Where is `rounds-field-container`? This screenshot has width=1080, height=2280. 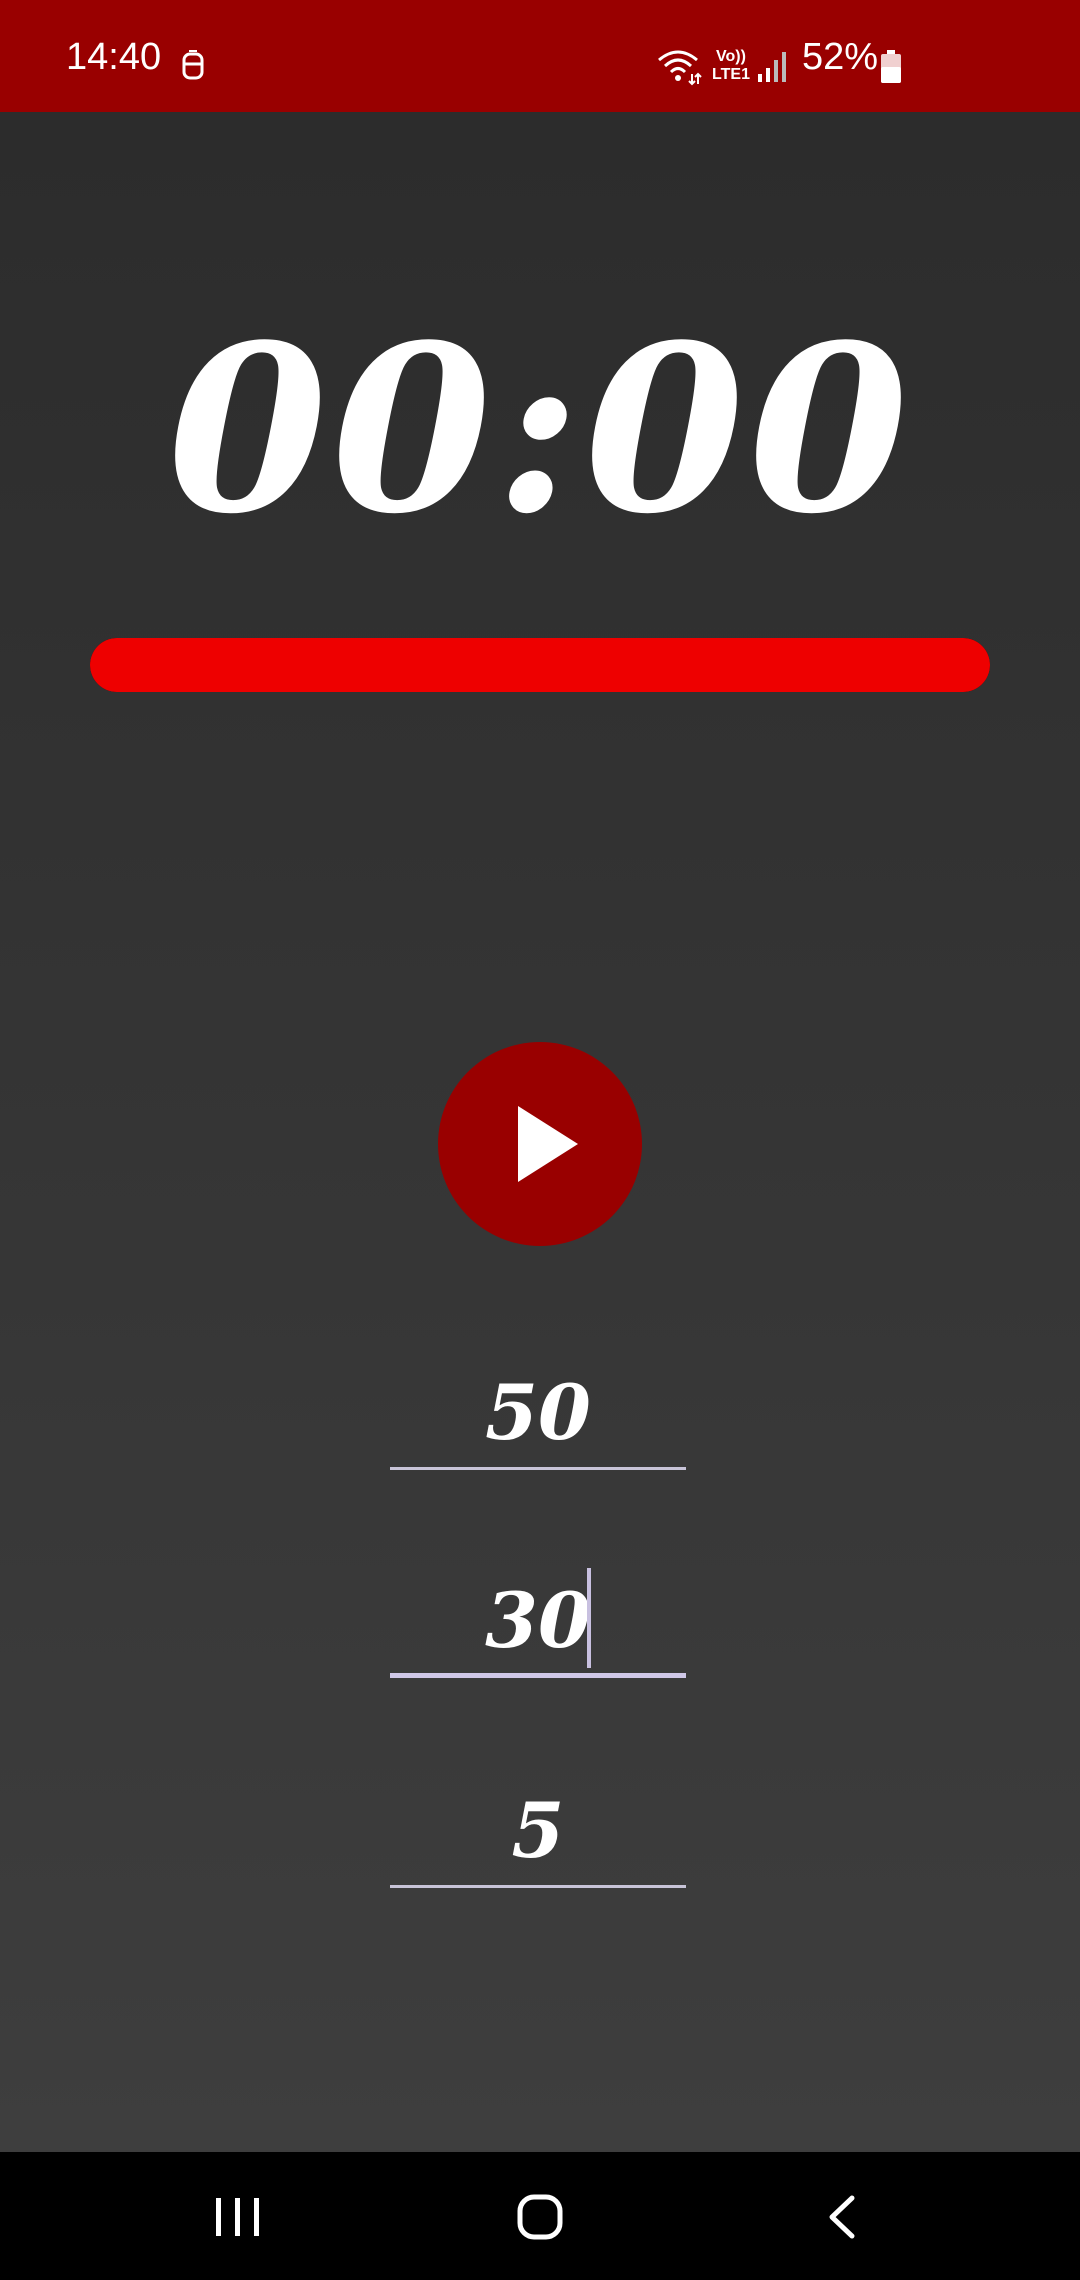
rounds-field-container is located at coordinates (538, 1833).